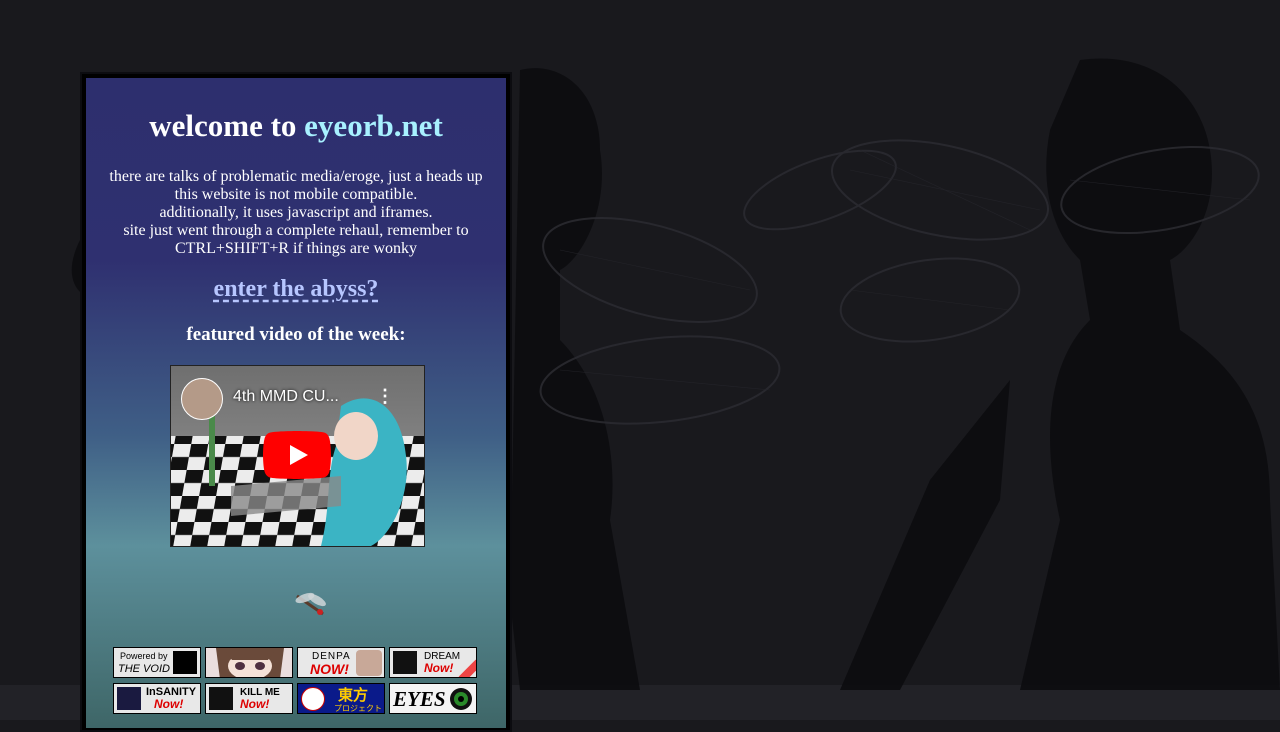 The height and width of the screenshot is (732, 1280). What do you see at coordinates (144, 669) in the screenshot?
I see `badge-text: THE VOID` at bounding box center [144, 669].